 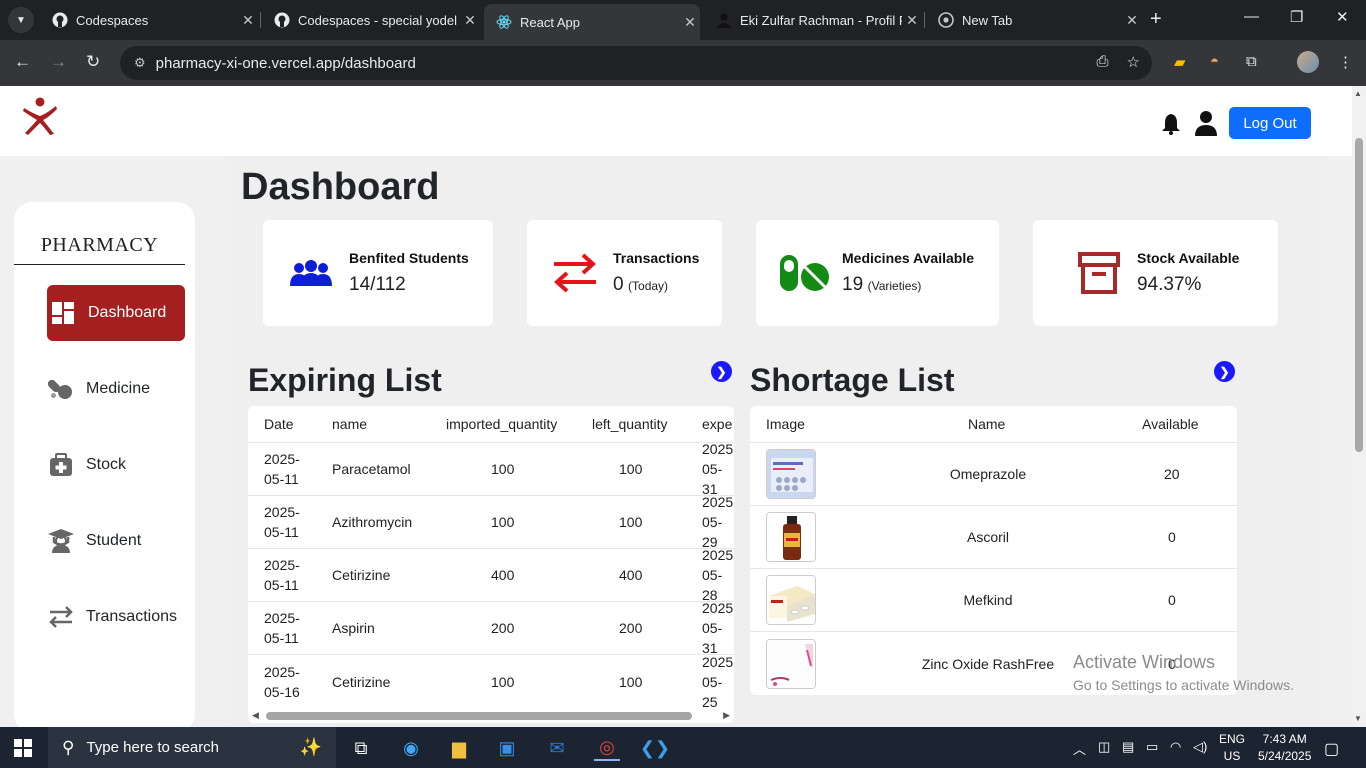 What do you see at coordinates (1358, 93) in the screenshot?
I see `scroll-up-icon: ▲` at bounding box center [1358, 93].